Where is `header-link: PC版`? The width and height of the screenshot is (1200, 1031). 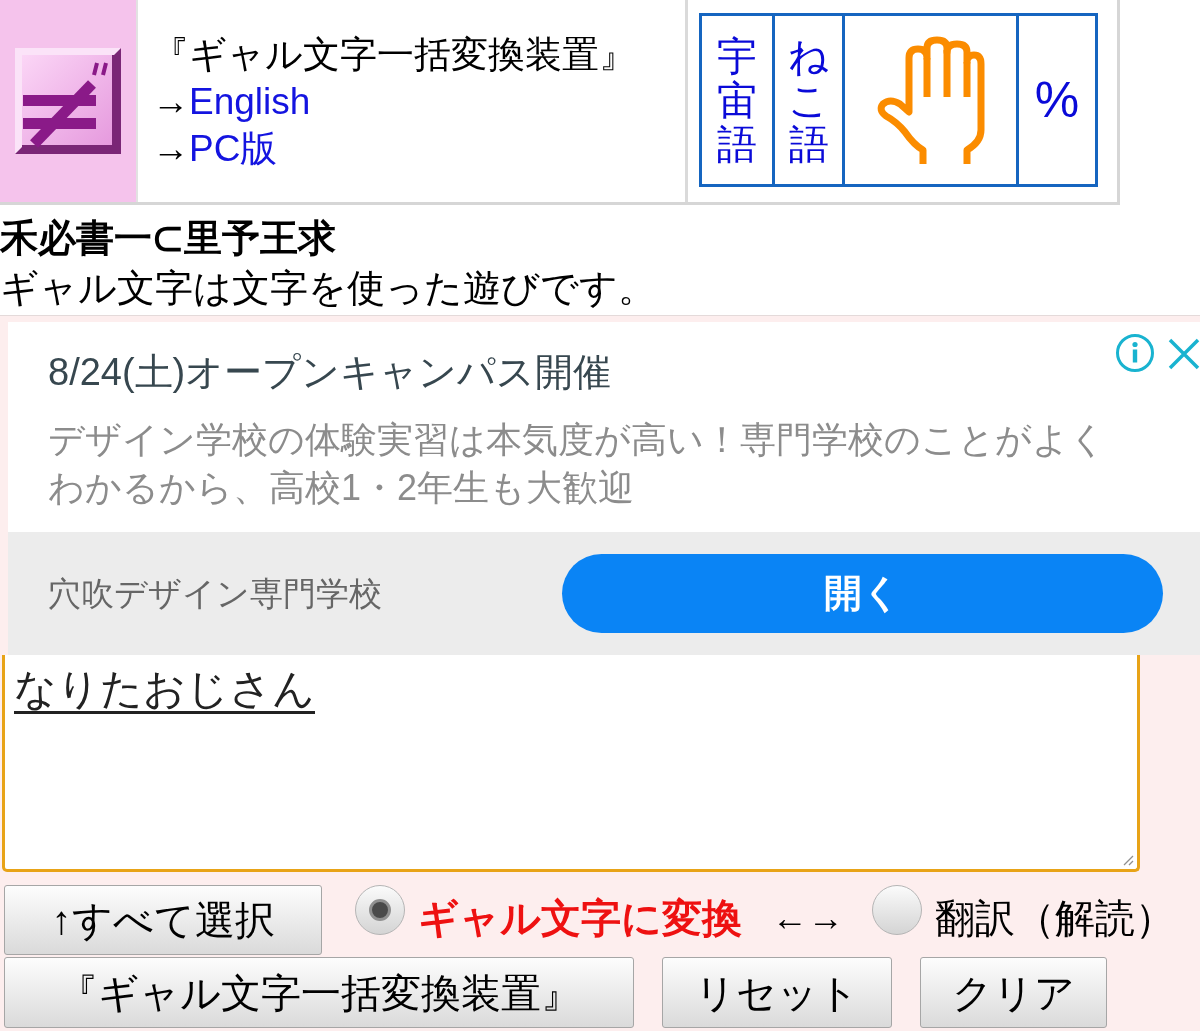 header-link: PC版 is located at coordinates (233, 148).